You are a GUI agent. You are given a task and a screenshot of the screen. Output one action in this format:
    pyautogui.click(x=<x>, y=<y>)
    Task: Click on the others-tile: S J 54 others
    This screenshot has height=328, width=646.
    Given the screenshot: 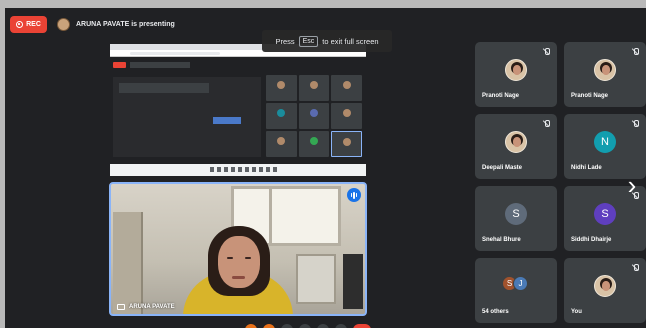 What is the action you would take?
    pyautogui.click(x=516, y=290)
    